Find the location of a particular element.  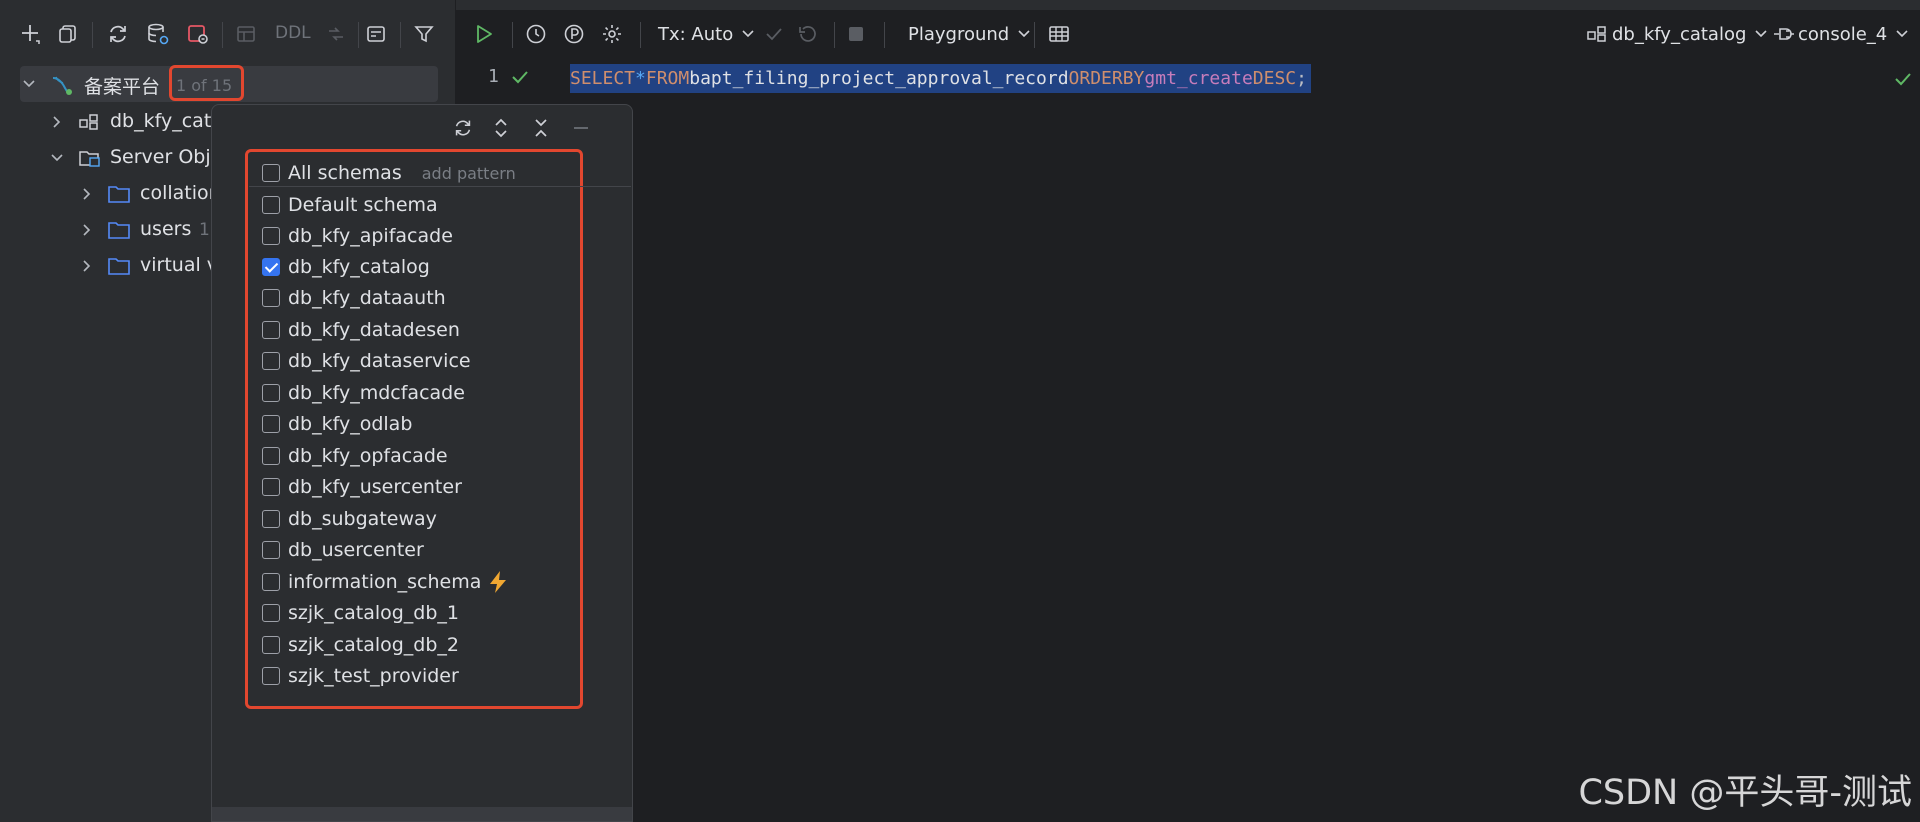

schema-name: szjk_test_provider is located at coordinates (373, 676).